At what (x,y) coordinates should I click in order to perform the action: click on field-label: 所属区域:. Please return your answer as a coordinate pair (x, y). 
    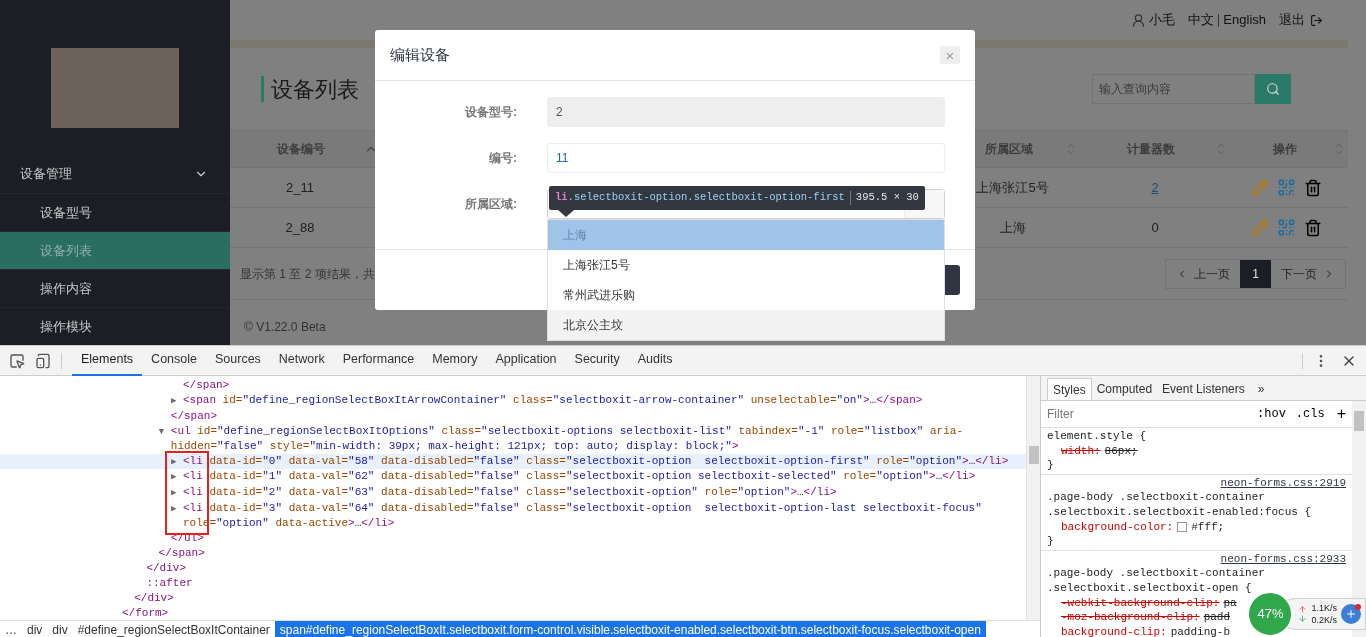
    Looking at the image, I should click on (490, 204).